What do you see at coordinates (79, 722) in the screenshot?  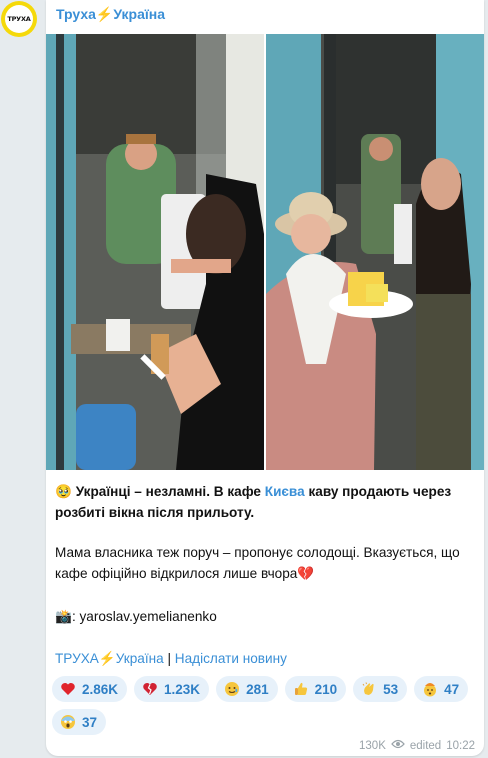 I see `reaction-scream: 37` at bounding box center [79, 722].